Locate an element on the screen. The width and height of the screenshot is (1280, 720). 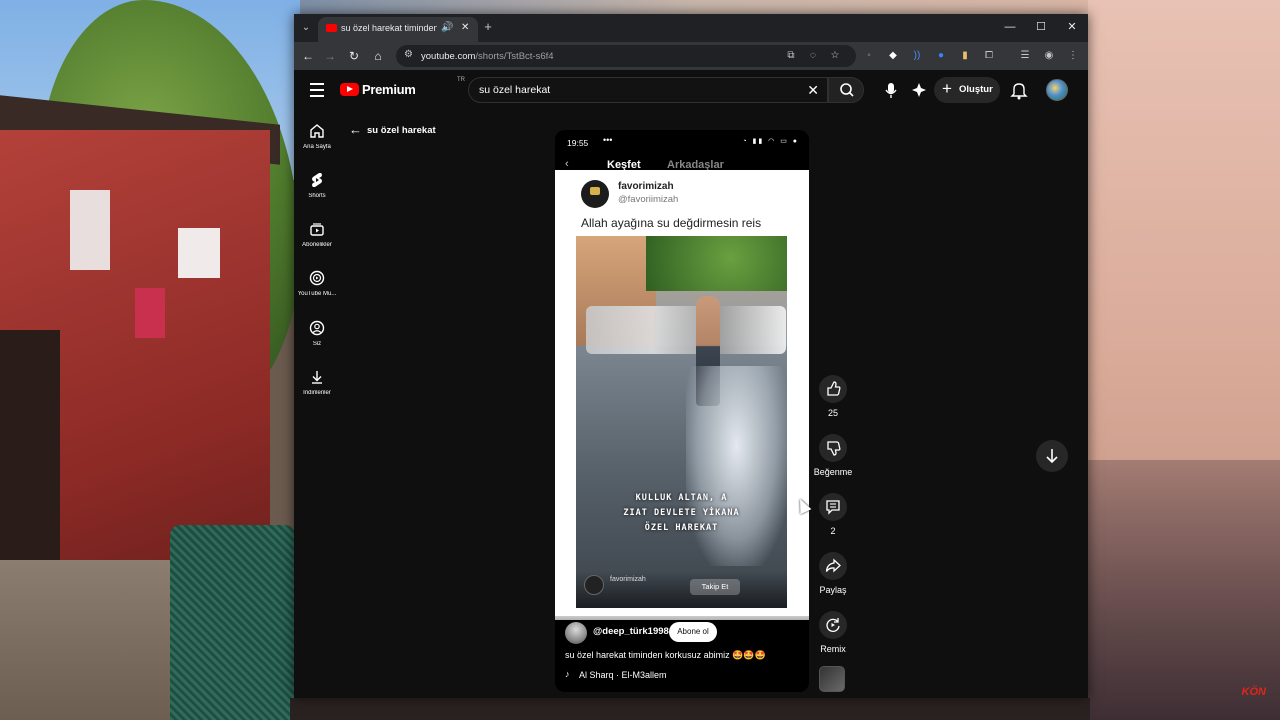
youtube-favicon-icon is located at coordinates (331, 28).